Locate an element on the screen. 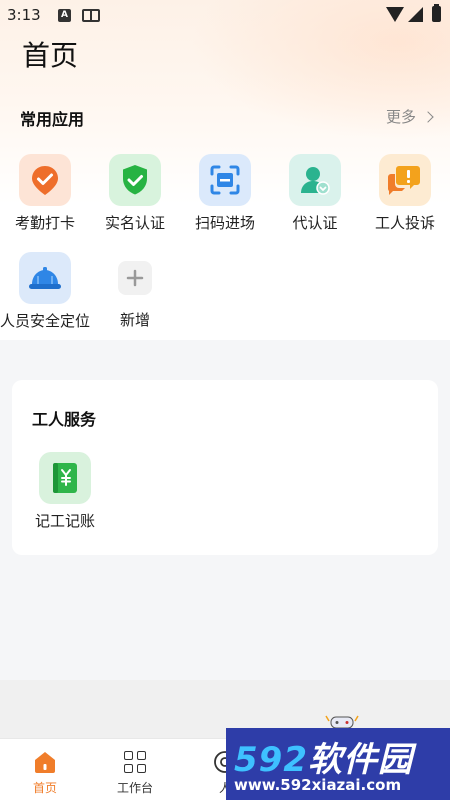 Image resolution: width=450 pixels, height=800 pixels. app-label: 扫码进场 is located at coordinates (224, 223).